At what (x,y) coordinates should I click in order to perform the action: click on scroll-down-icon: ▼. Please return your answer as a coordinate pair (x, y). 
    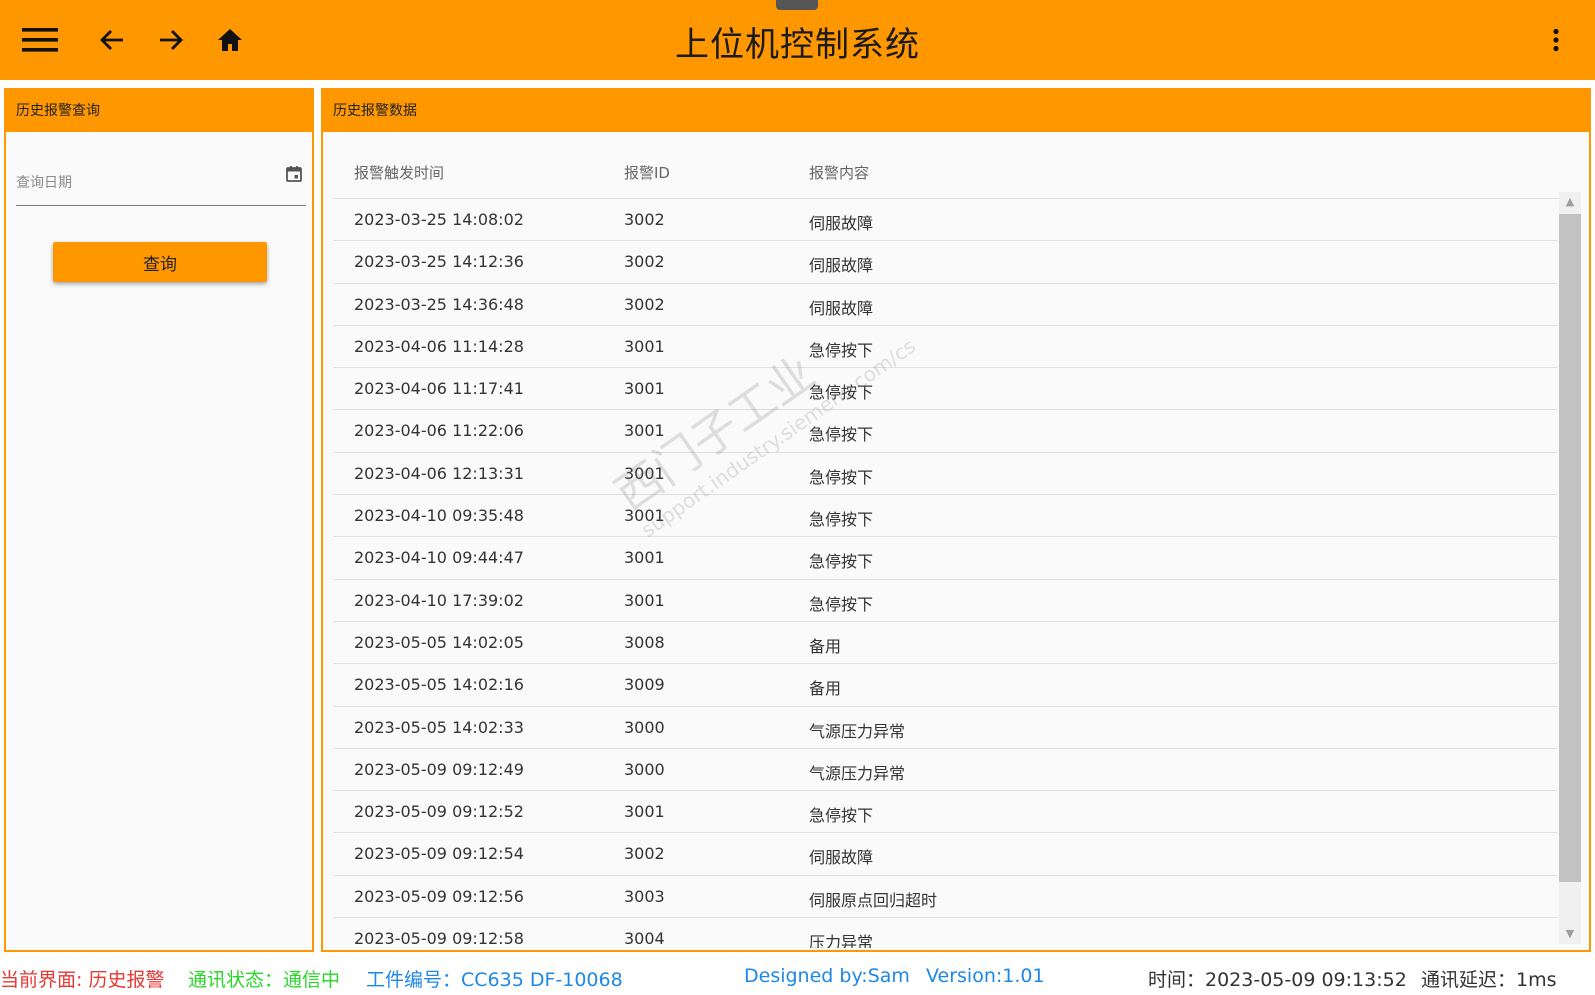
    Looking at the image, I should click on (1570, 934).